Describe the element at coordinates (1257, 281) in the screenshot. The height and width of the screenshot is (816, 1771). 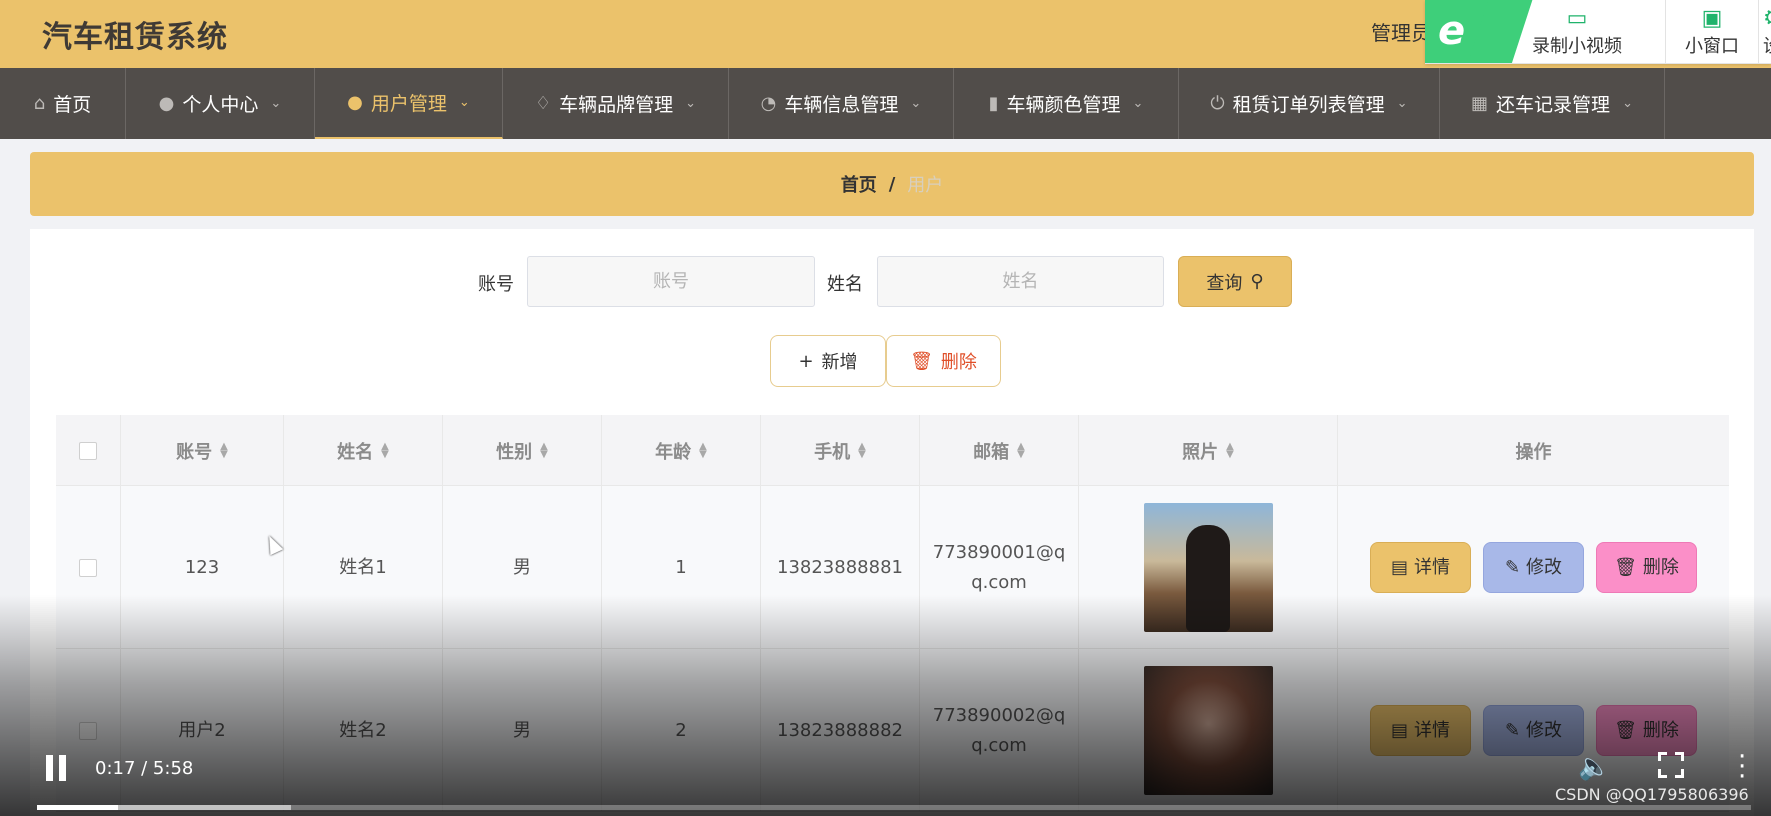
I see `search-icon: ⚲` at that location.